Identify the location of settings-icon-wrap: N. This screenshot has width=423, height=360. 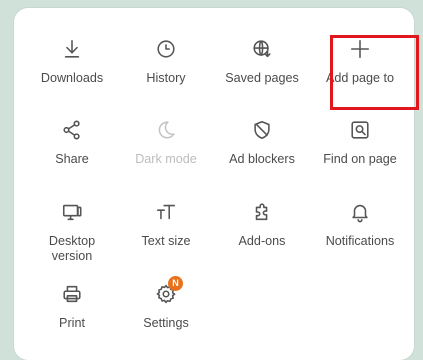
(169, 290).